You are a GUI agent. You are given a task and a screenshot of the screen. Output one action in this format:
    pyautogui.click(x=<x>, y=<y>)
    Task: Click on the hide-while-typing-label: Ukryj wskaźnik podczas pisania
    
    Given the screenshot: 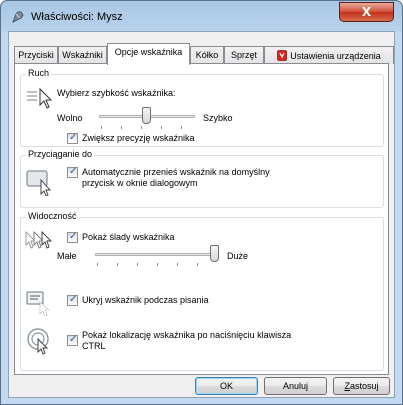 What is the action you would take?
    pyautogui.click(x=145, y=300)
    